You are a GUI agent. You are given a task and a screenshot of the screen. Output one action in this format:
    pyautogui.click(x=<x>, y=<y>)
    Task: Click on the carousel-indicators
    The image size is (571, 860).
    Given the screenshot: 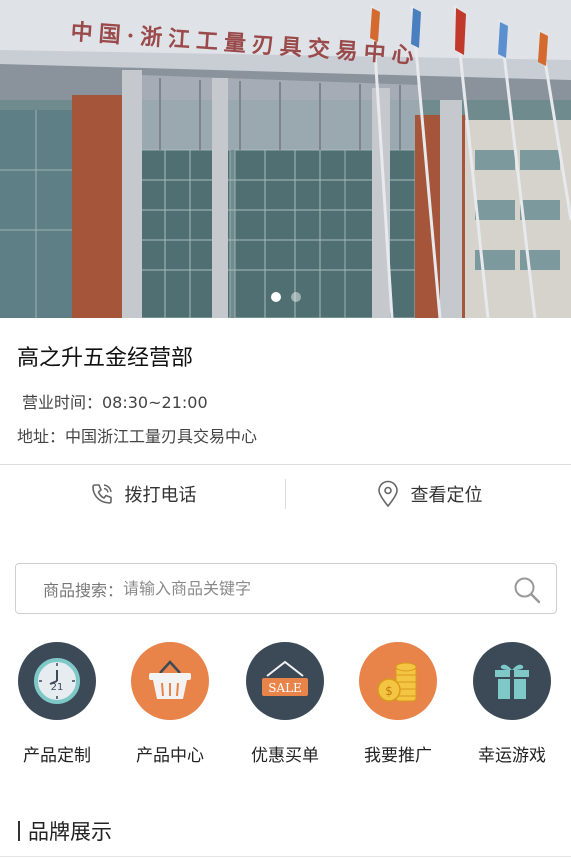 What is the action you would take?
    pyautogui.click(x=285, y=297)
    